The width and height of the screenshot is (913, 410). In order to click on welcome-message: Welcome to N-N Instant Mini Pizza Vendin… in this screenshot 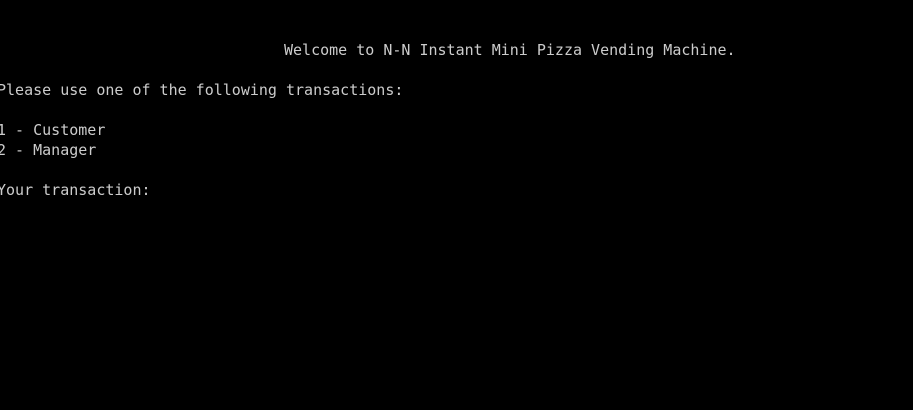, I will do `click(510, 50)`.